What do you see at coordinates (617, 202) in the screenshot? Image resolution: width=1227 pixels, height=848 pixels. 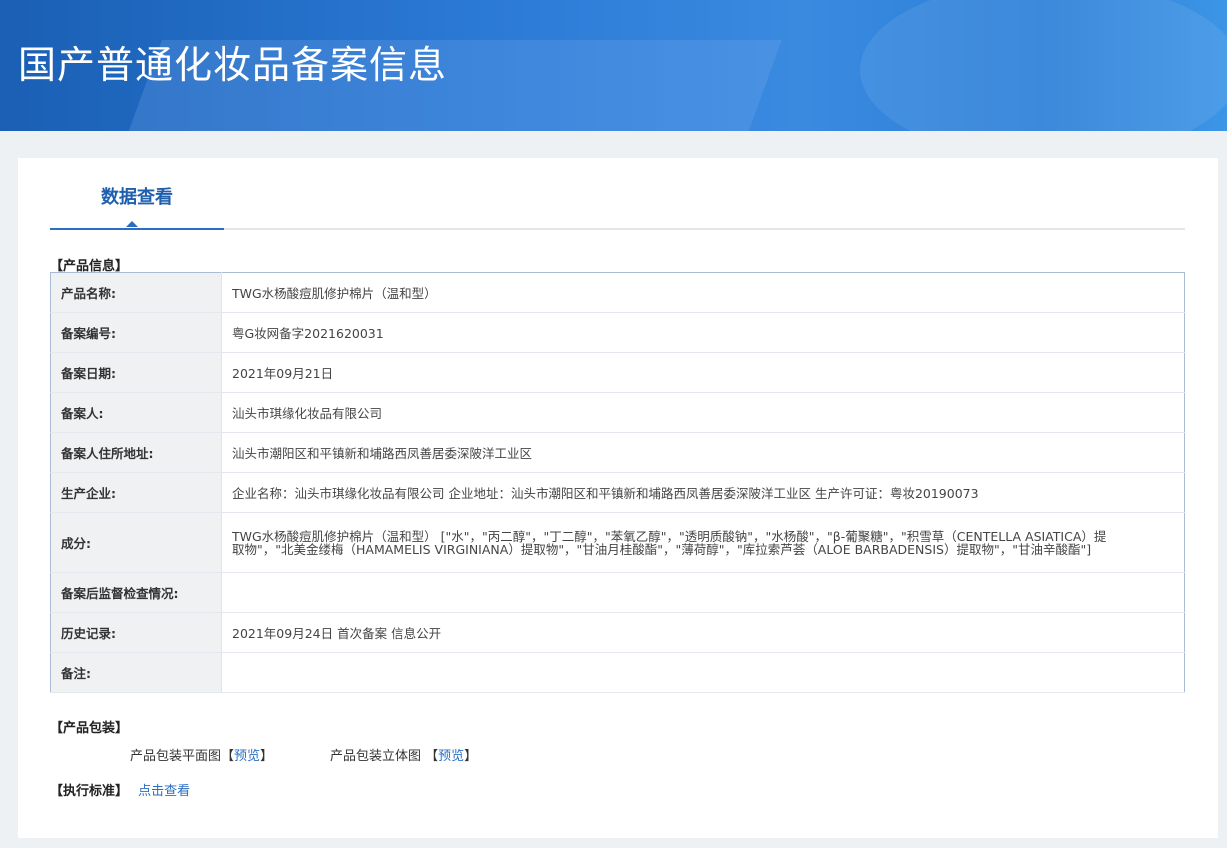 I see `tab-bar: 数据查看` at bounding box center [617, 202].